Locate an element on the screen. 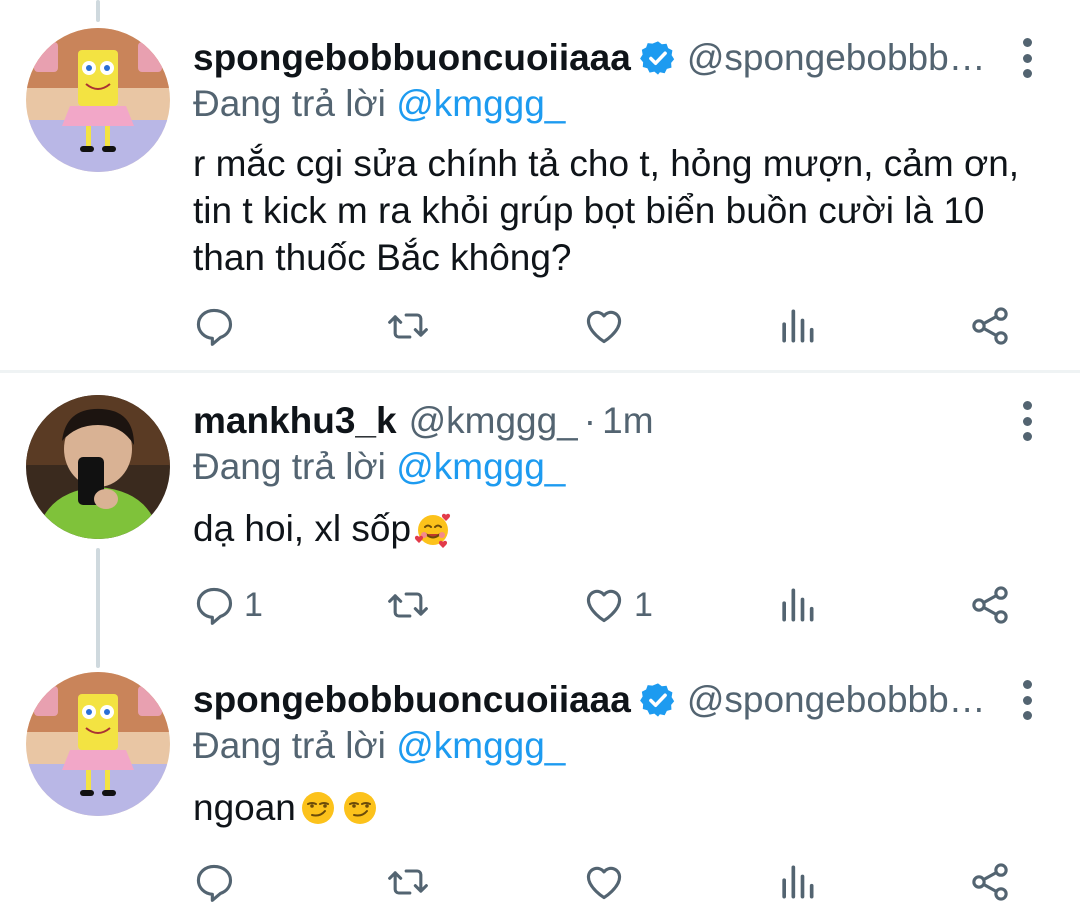  tweet-text-content: dạ hoi, xl sốp is located at coordinates (302, 528).